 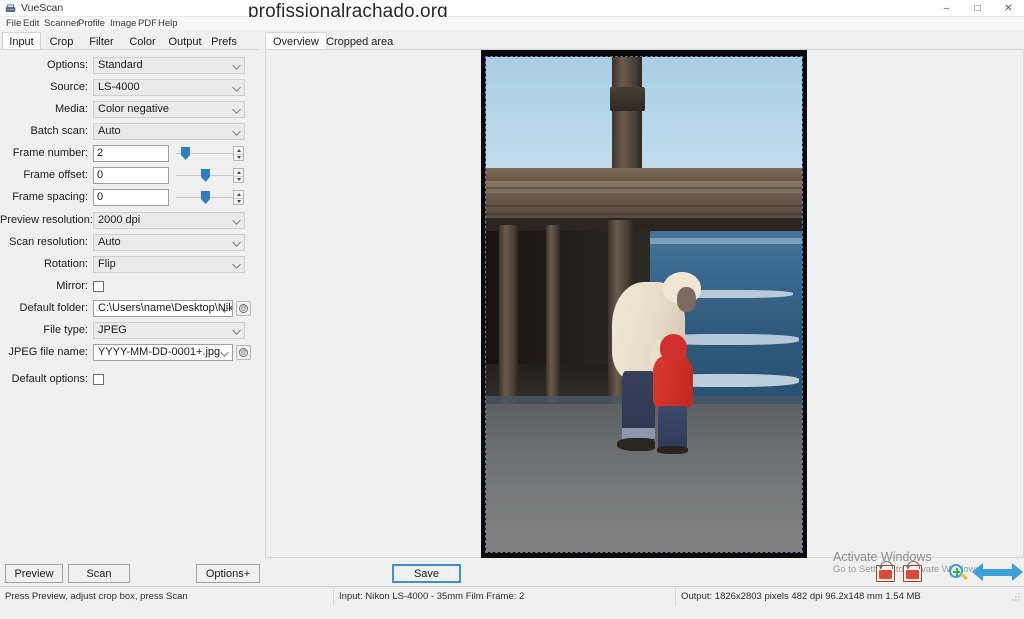 I want to click on default-options-checkbox, so click(x=98, y=379).